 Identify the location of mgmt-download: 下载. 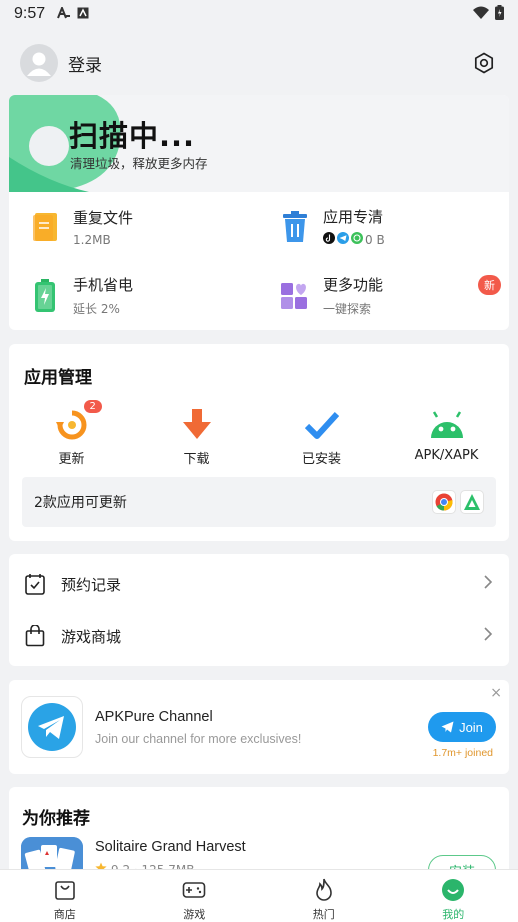
(196, 436).